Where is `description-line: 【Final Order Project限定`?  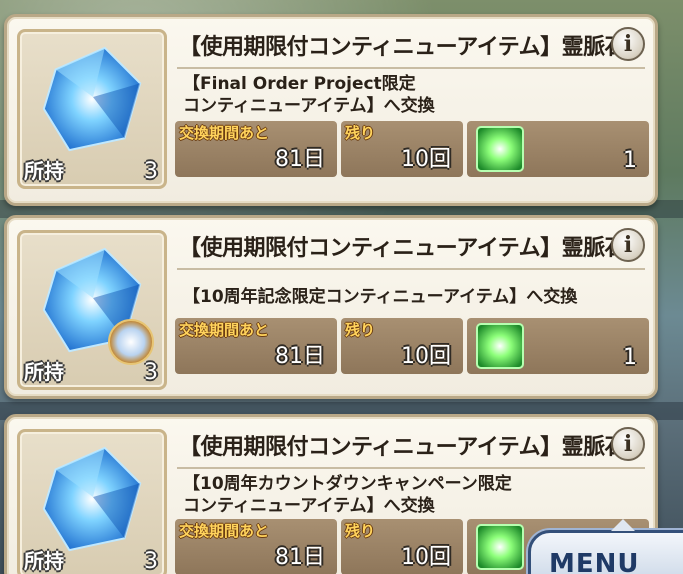
description-line: 【Final Order Project限定 is located at coordinates (299, 84).